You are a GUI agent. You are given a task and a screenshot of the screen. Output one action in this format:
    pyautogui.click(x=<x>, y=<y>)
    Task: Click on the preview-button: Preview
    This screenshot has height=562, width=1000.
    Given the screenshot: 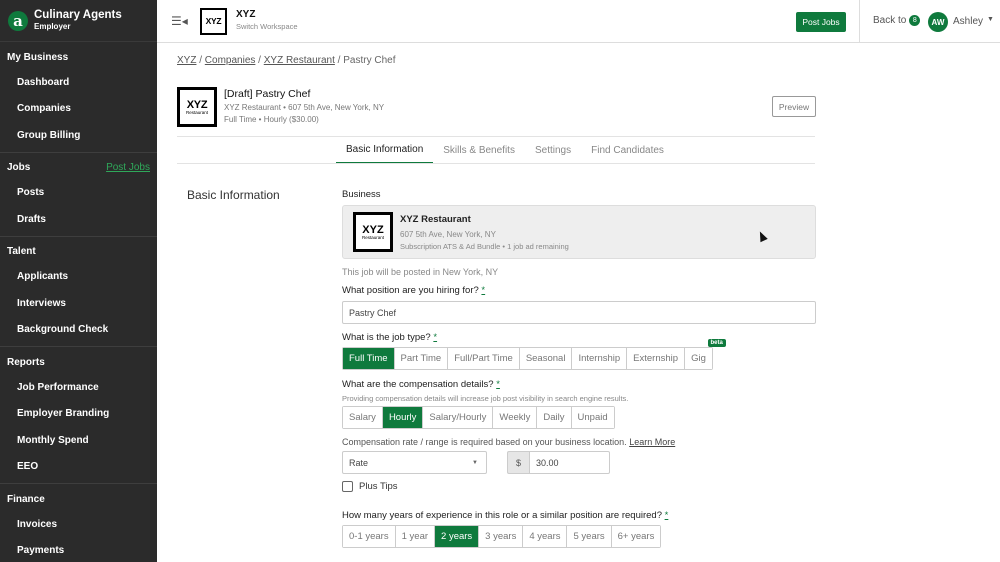 What is the action you would take?
    pyautogui.click(x=794, y=106)
    